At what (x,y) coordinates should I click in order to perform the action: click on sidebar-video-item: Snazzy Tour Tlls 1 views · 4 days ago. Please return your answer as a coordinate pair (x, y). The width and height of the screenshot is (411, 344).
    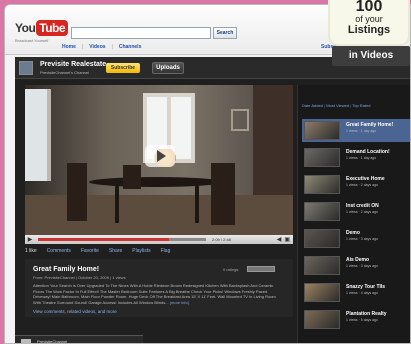
    Looking at the image, I should click on (356, 292).